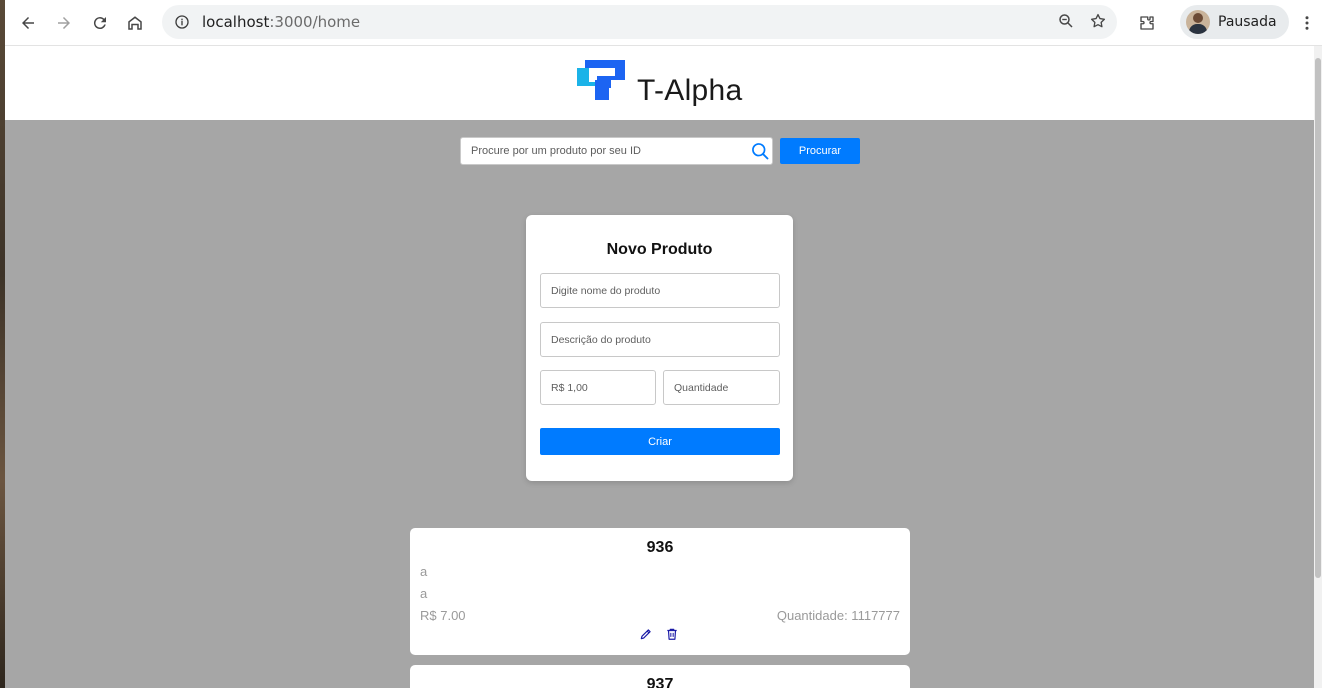 The image size is (1322, 688). I want to click on extensions-button, so click(1147, 23).